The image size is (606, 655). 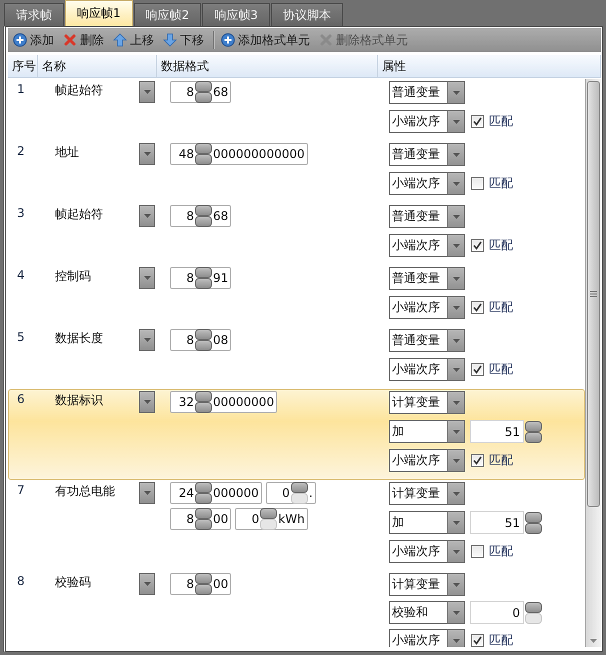 I want to click on tab: 请求帧, so click(x=34, y=14).